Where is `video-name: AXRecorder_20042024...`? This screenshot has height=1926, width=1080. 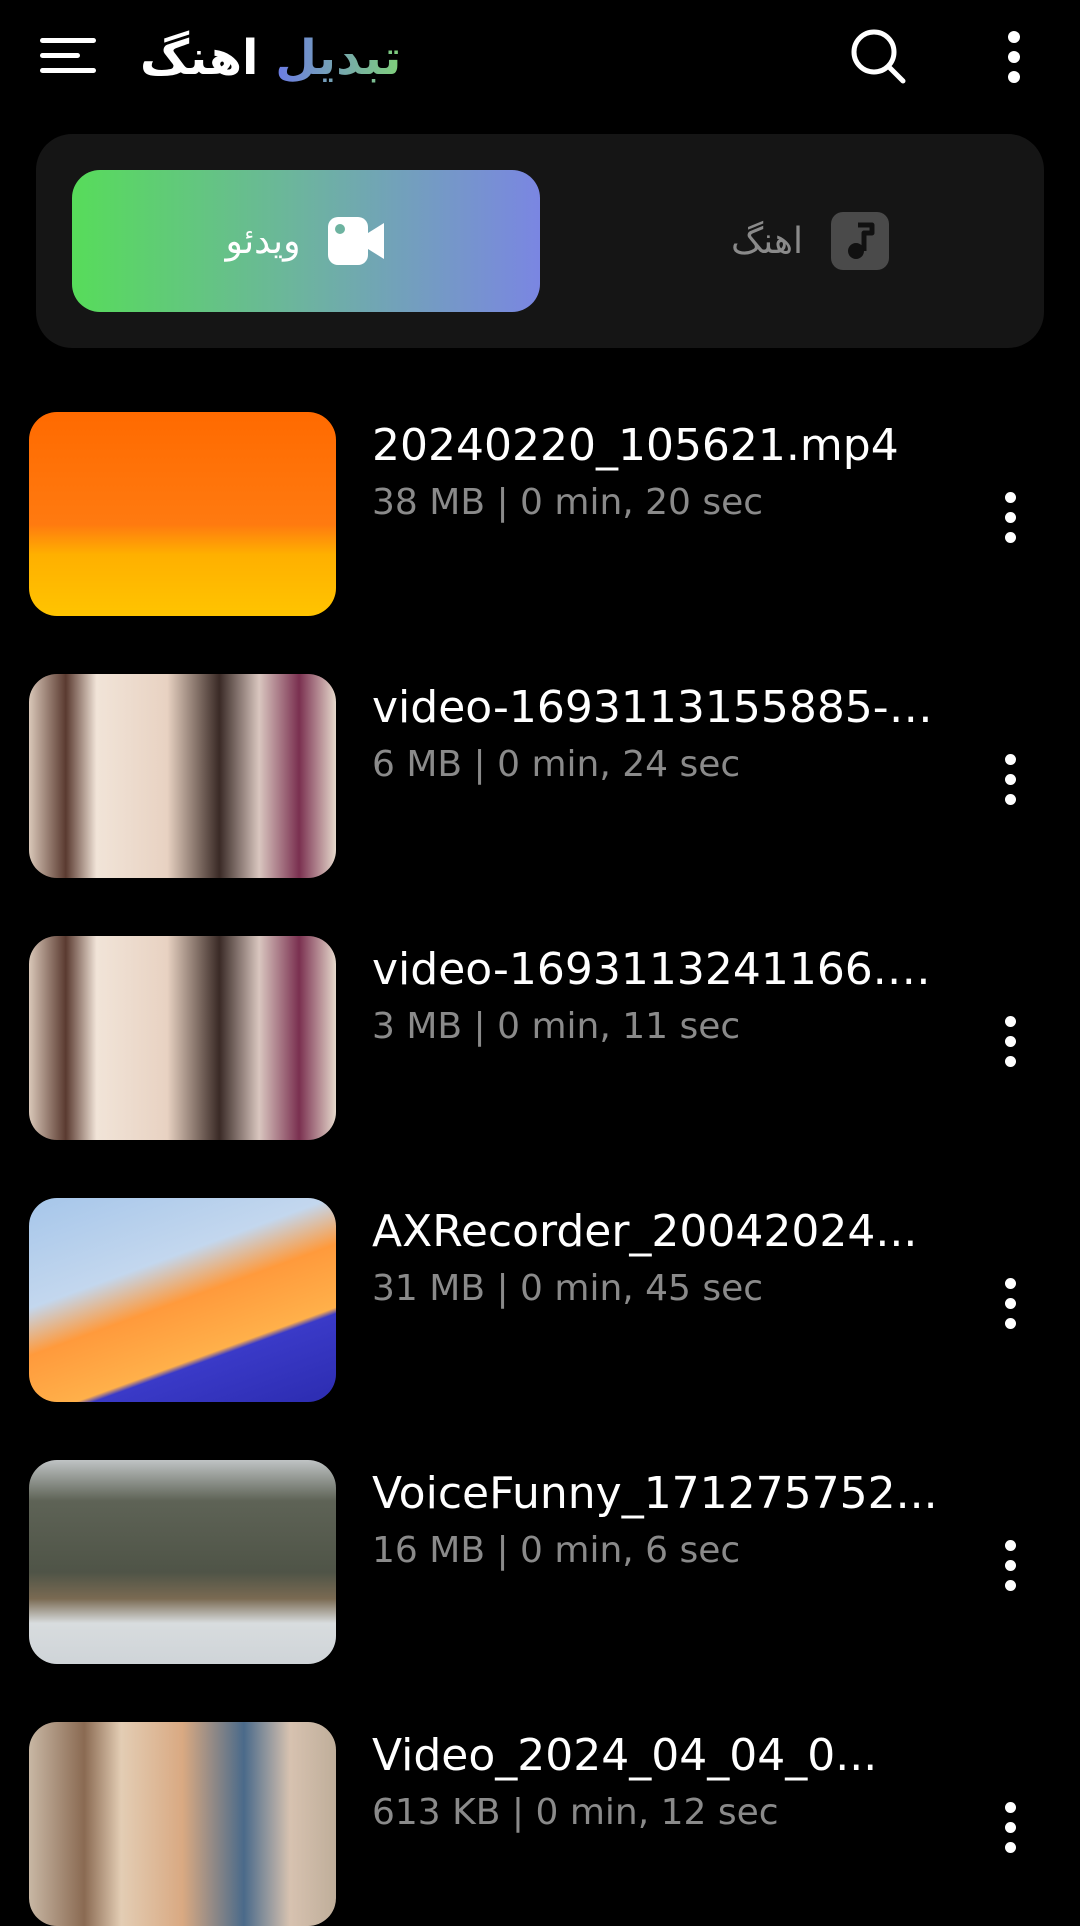 video-name: AXRecorder_20042024... is located at coordinates (645, 1231).